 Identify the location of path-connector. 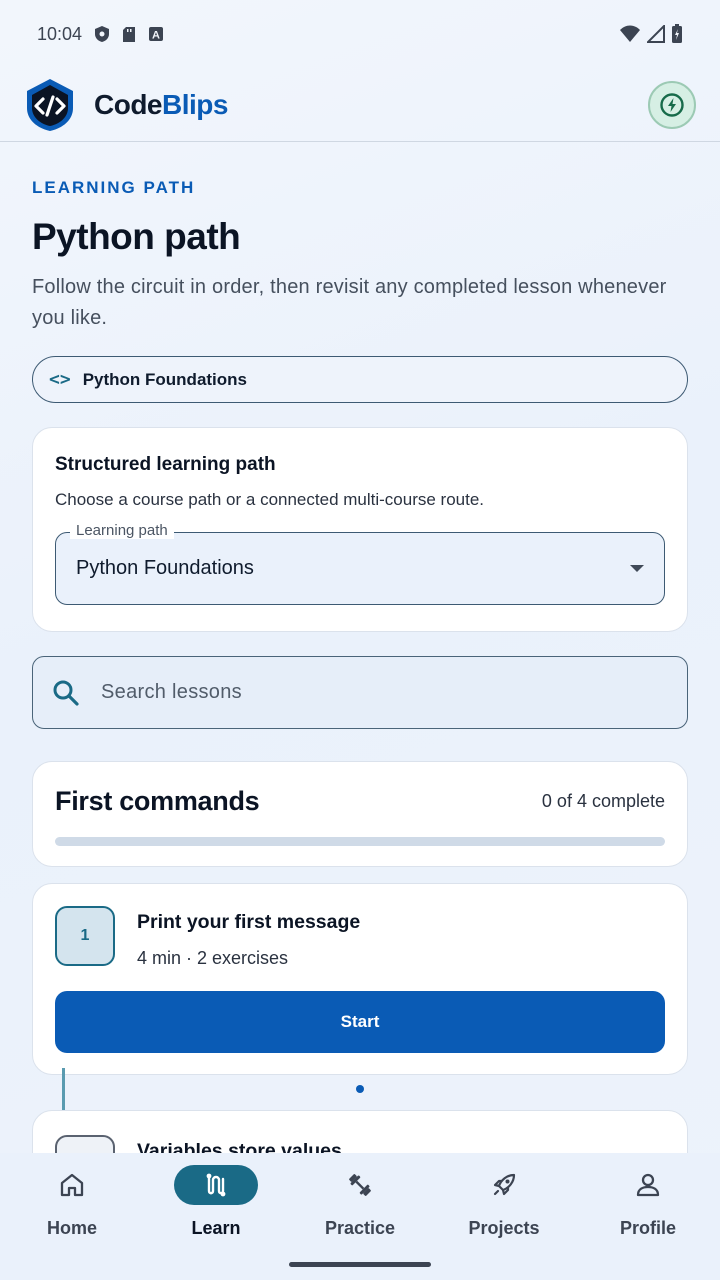
(63, 1089).